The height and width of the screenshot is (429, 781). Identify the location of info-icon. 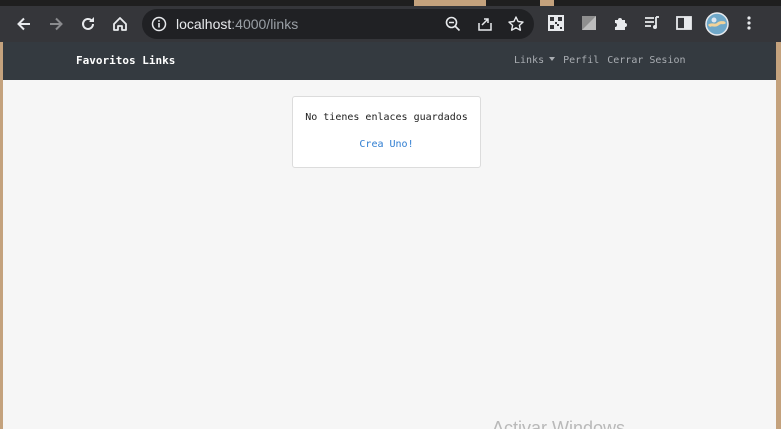
(159, 26).